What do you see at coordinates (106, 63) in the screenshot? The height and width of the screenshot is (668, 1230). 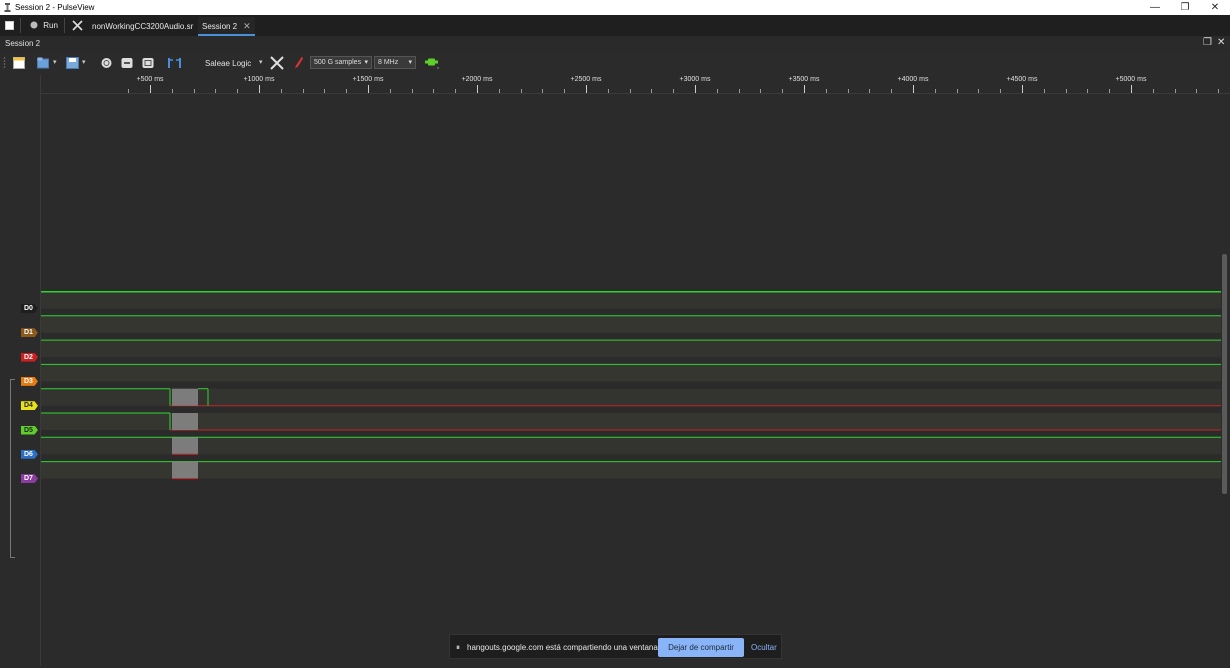 I see `zoom-in-icon` at bounding box center [106, 63].